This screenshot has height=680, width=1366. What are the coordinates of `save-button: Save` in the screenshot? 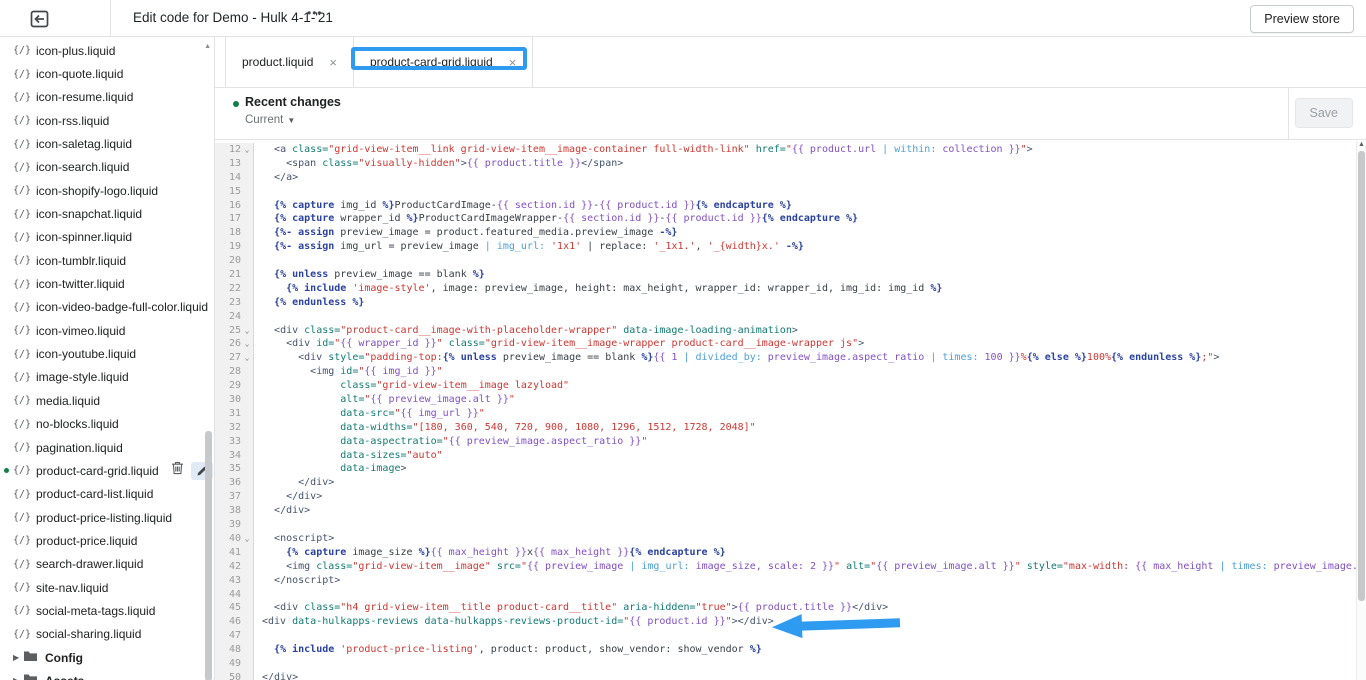 It's located at (1323, 113).